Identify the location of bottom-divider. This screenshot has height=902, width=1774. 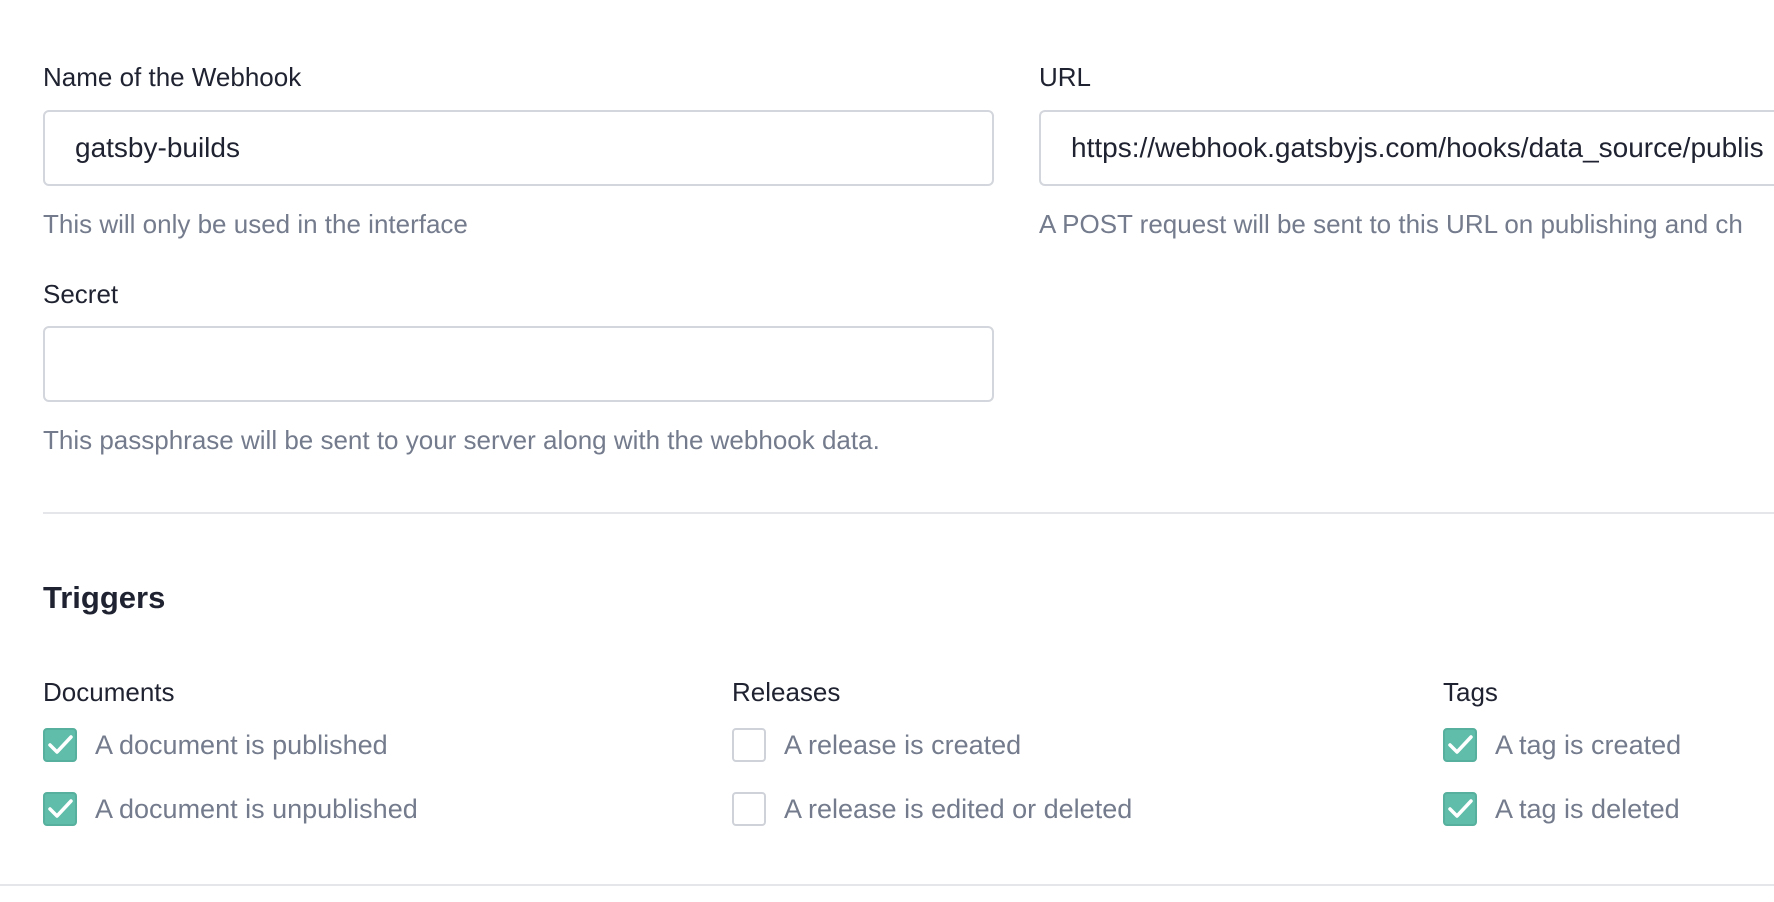
(887, 885).